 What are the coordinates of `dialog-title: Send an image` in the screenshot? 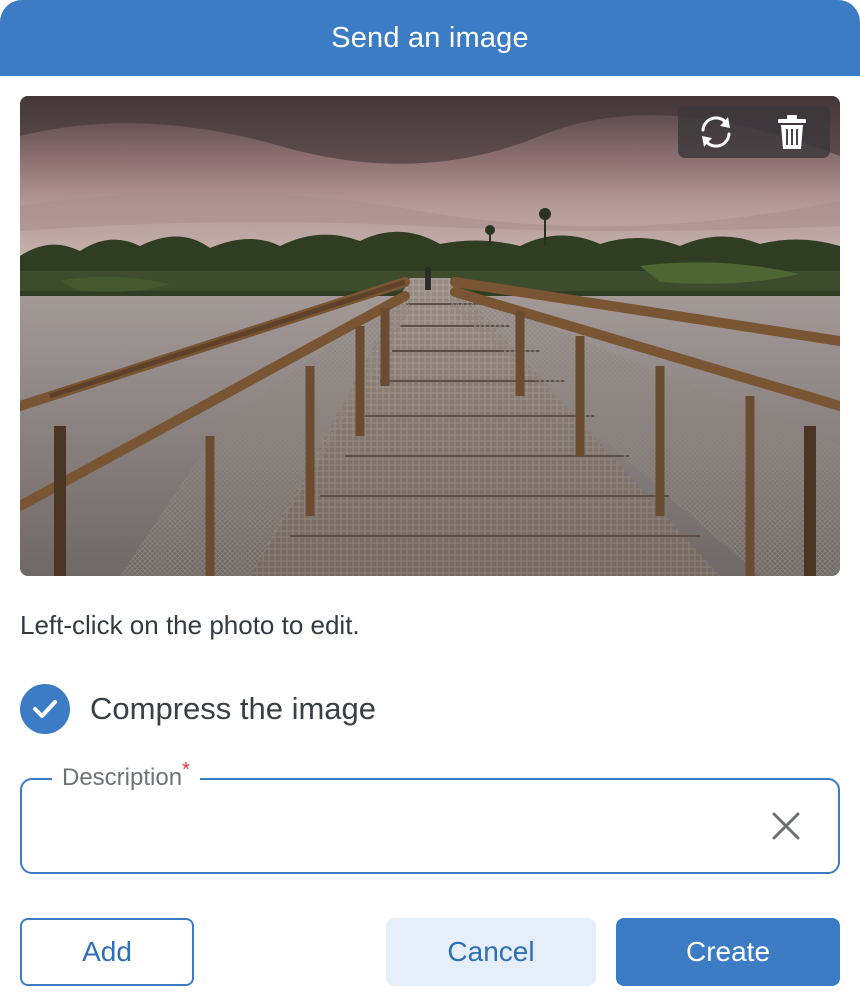 It's located at (430, 37).